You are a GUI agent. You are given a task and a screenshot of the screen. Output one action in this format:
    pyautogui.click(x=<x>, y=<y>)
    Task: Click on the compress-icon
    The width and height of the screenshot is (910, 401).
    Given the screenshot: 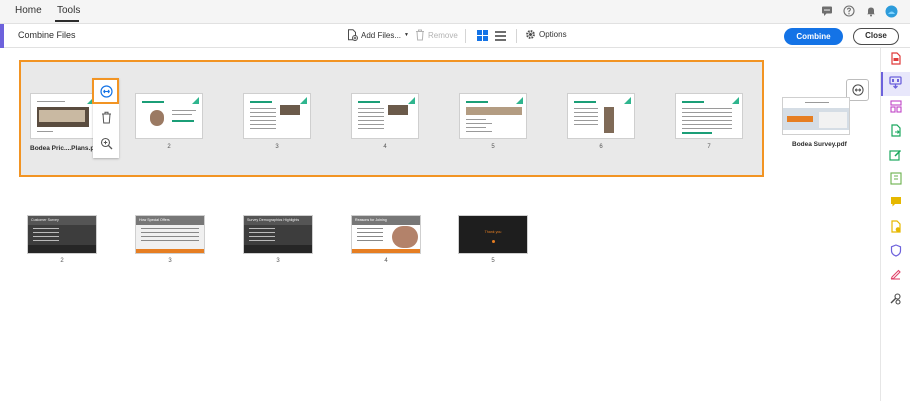 What is the action you would take?
    pyautogui.click(x=895, y=179)
    